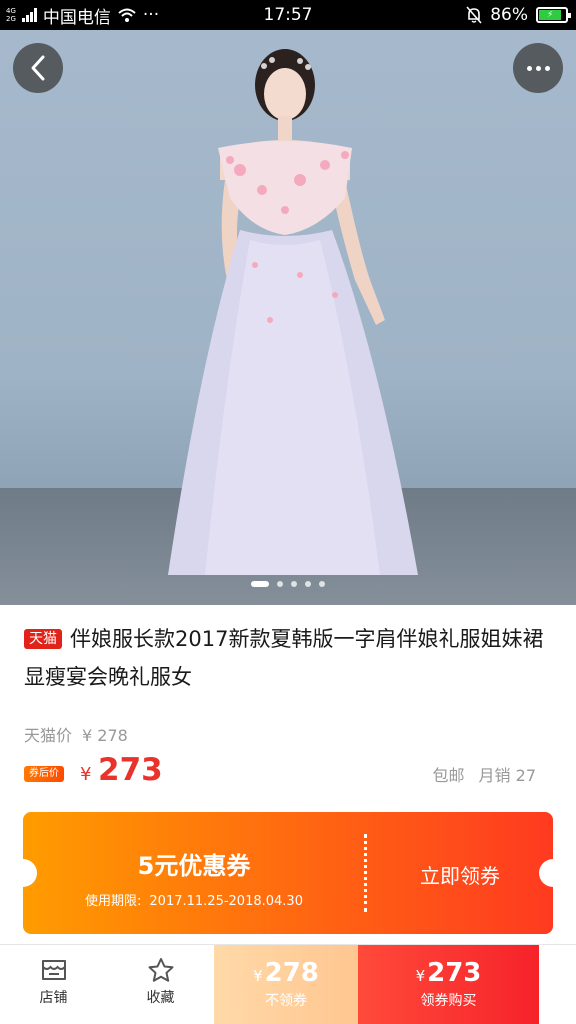 The image size is (576, 1024). I want to click on favorite-button: 收藏, so click(160, 984).